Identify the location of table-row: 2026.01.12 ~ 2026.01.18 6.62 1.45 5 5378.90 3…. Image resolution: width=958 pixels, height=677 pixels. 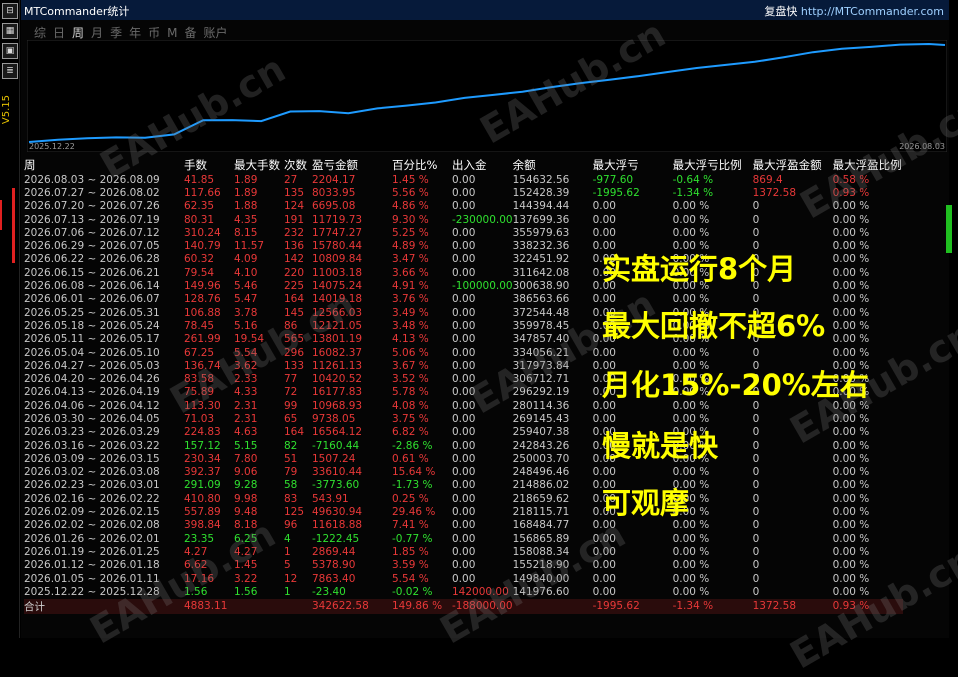
(463, 565).